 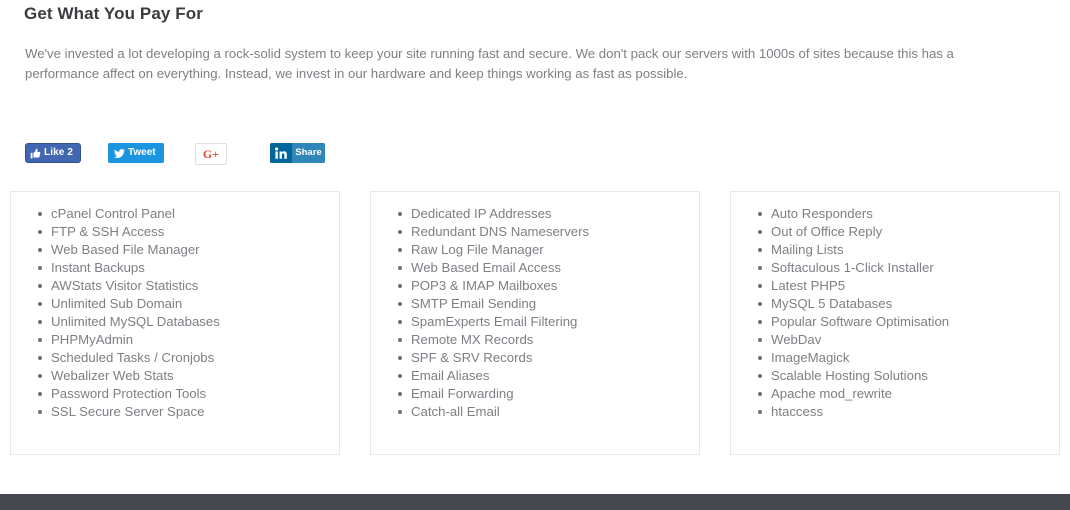 What do you see at coordinates (908, 232) in the screenshot?
I see `list-item: Out of Office Reply` at bounding box center [908, 232].